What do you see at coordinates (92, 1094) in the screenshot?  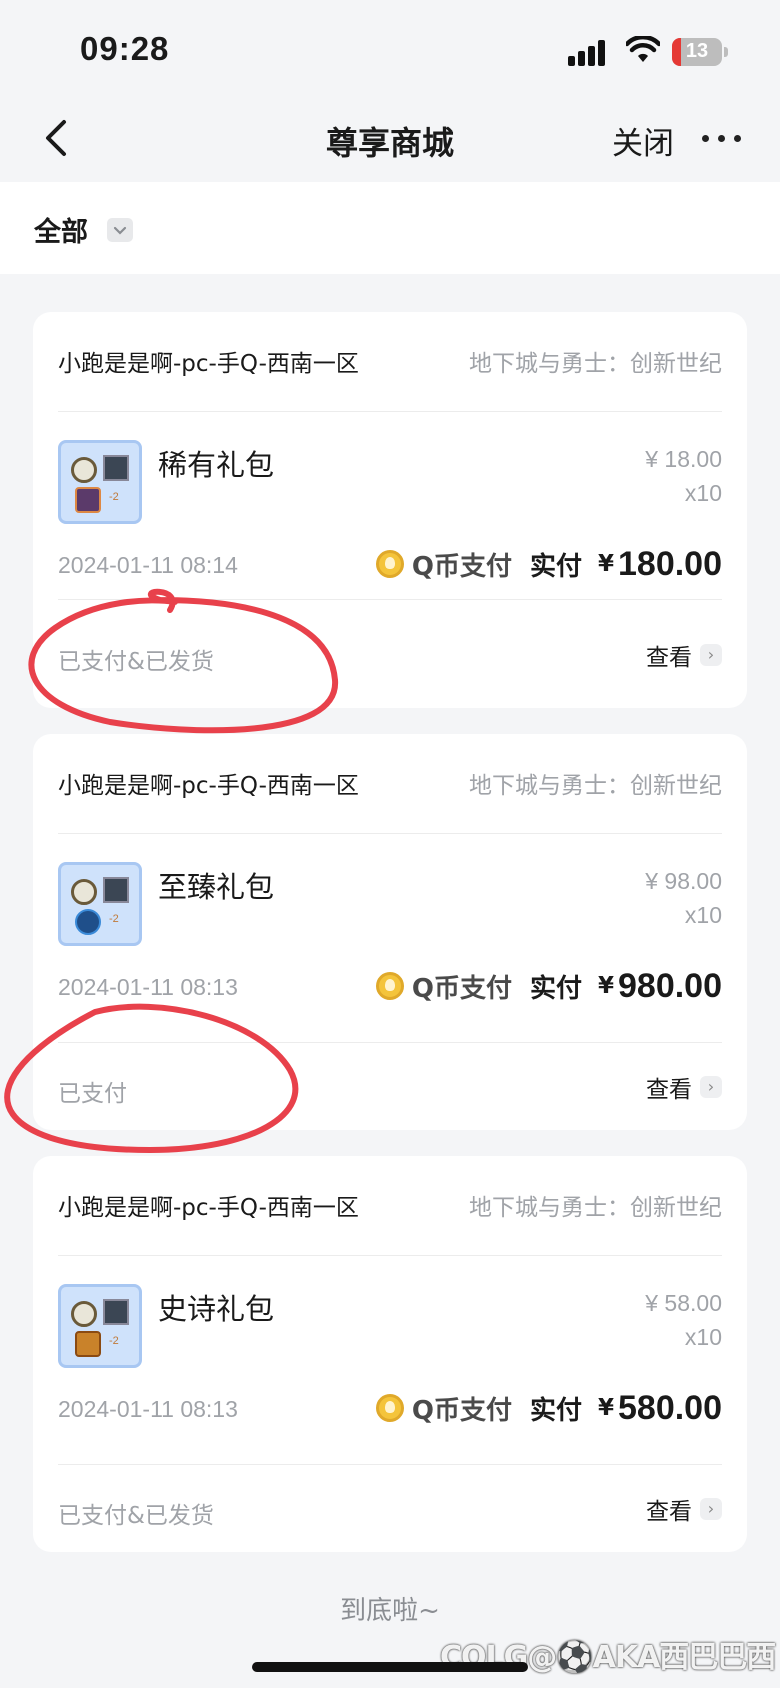 I see `order-status: 已支付` at bounding box center [92, 1094].